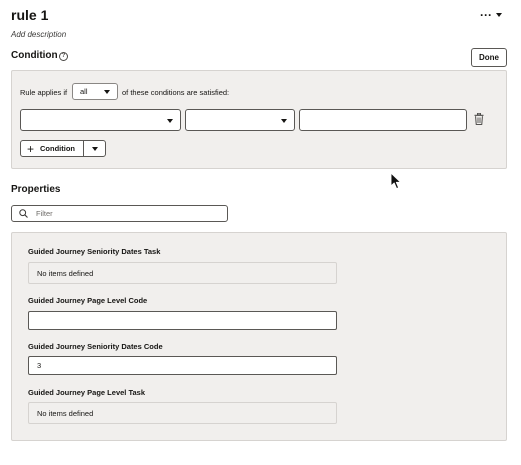 This screenshot has height=465, width=521. I want to click on add-condition-button: + Condition, so click(52, 148).